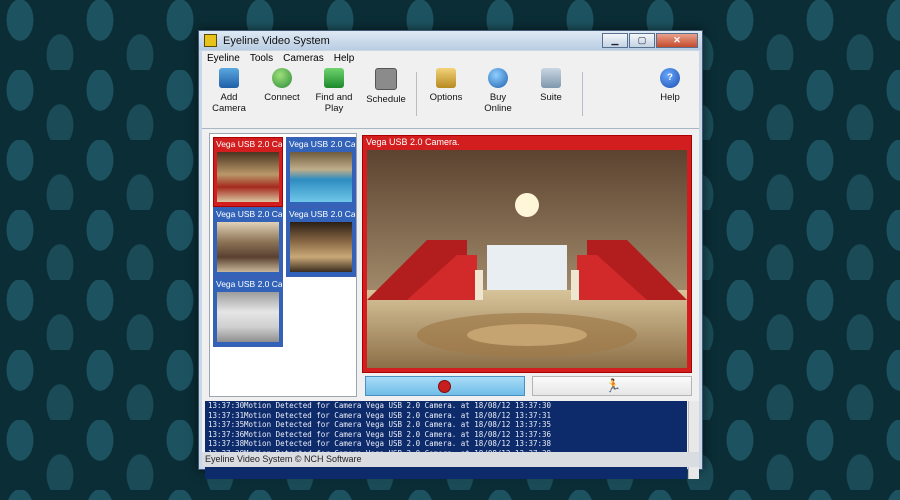  I want to click on options-button: Options, so click(446, 96).